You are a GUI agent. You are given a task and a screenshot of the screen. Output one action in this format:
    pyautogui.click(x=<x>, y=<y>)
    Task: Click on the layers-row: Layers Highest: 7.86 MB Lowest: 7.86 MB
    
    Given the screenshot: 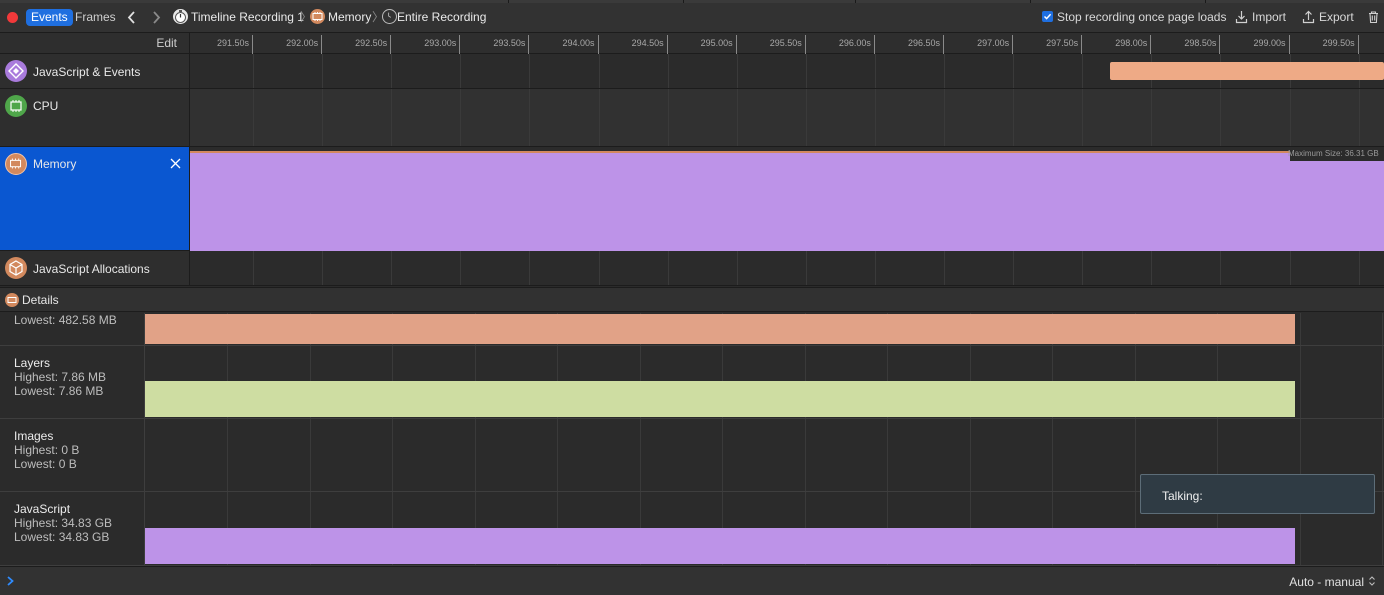 What is the action you would take?
    pyautogui.click(x=692, y=382)
    